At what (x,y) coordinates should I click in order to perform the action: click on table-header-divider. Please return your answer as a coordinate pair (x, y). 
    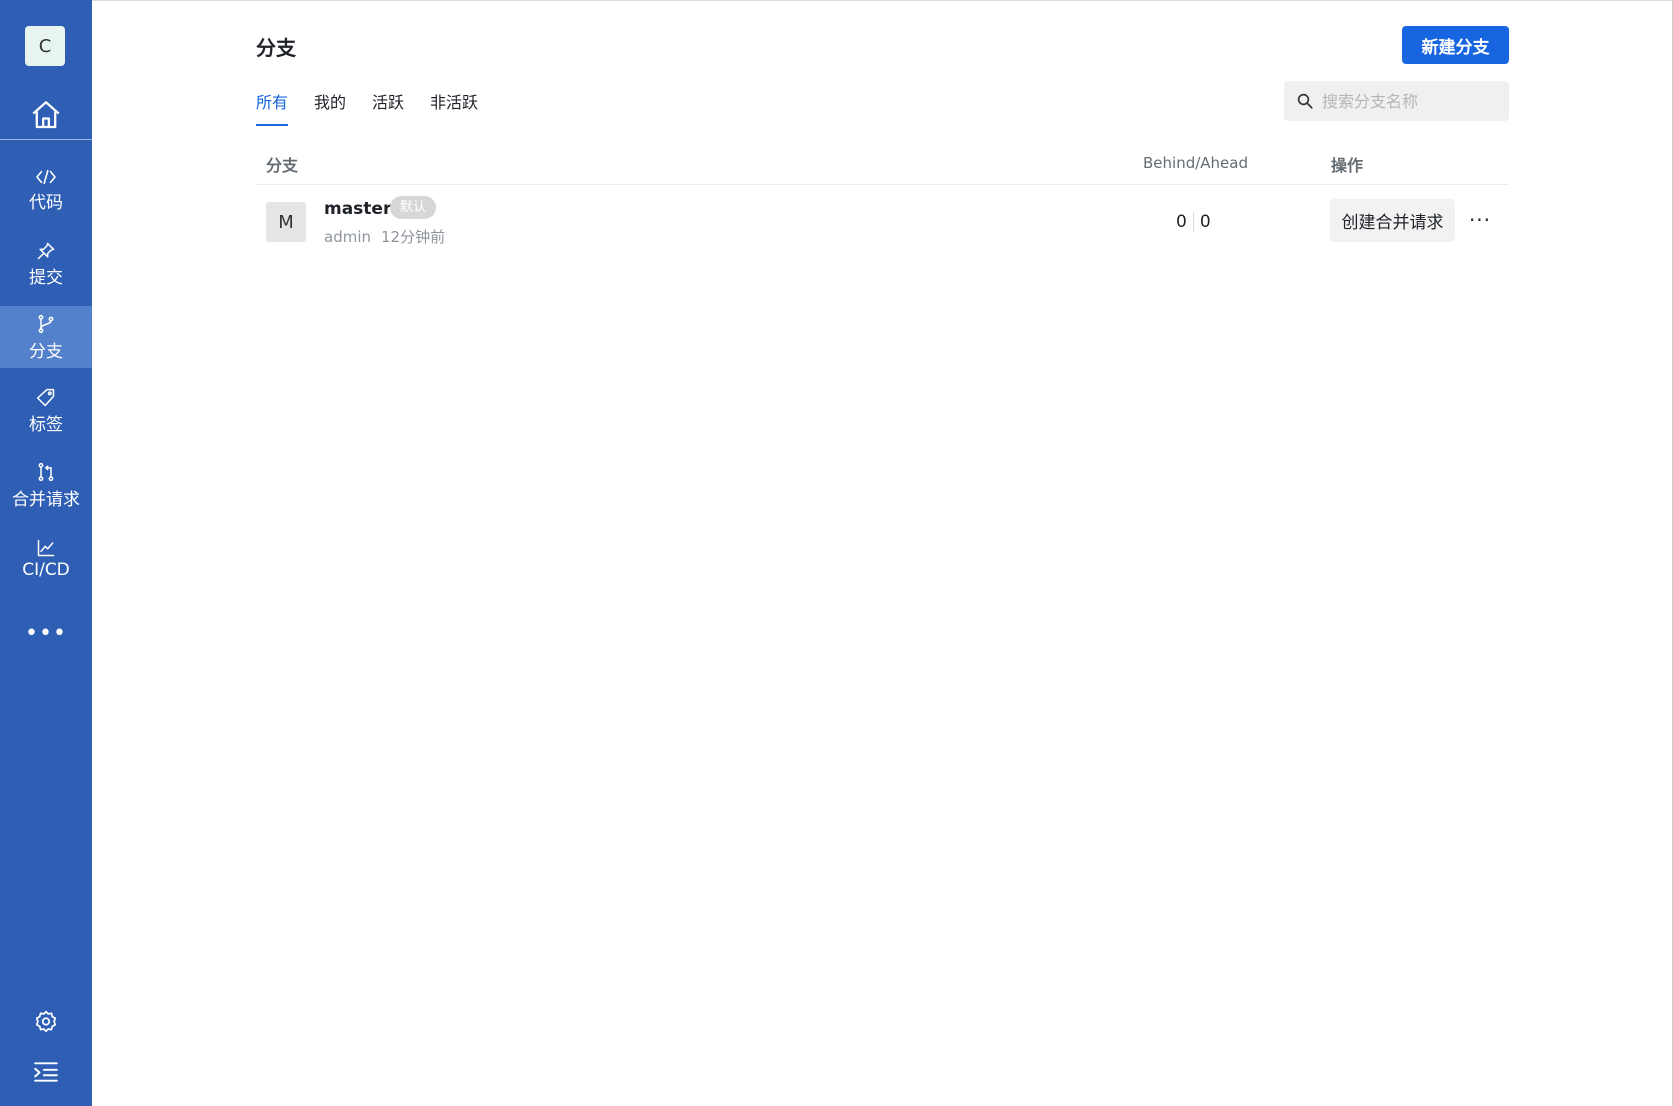
    Looking at the image, I should click on (882, 184).